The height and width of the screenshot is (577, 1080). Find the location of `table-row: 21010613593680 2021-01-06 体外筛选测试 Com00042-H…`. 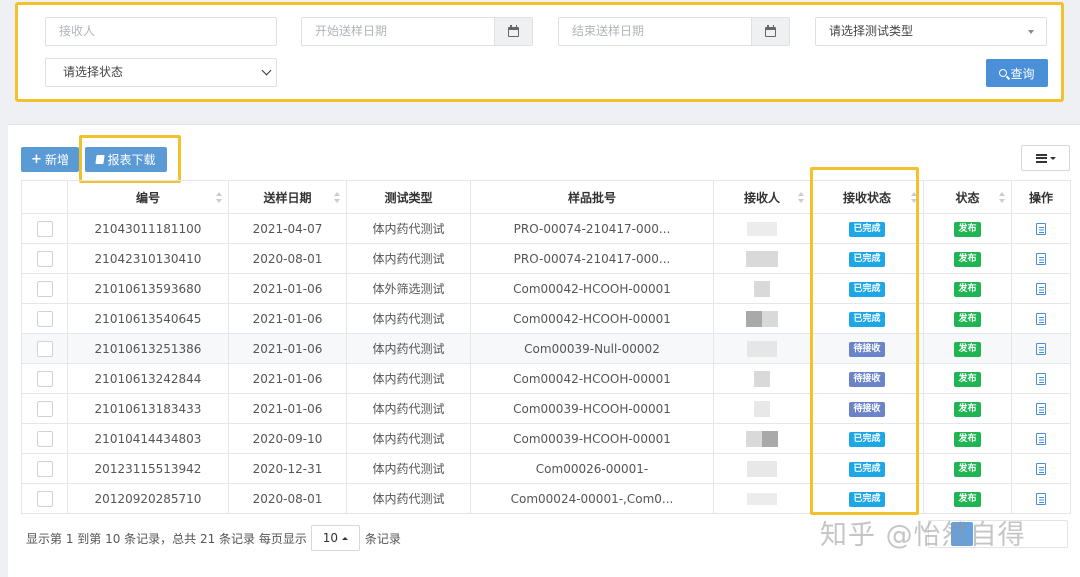

table-row: 21010613593680 2021-01-06 体外筛选测试 Com00042-H… is located at coordinates (546, 288).